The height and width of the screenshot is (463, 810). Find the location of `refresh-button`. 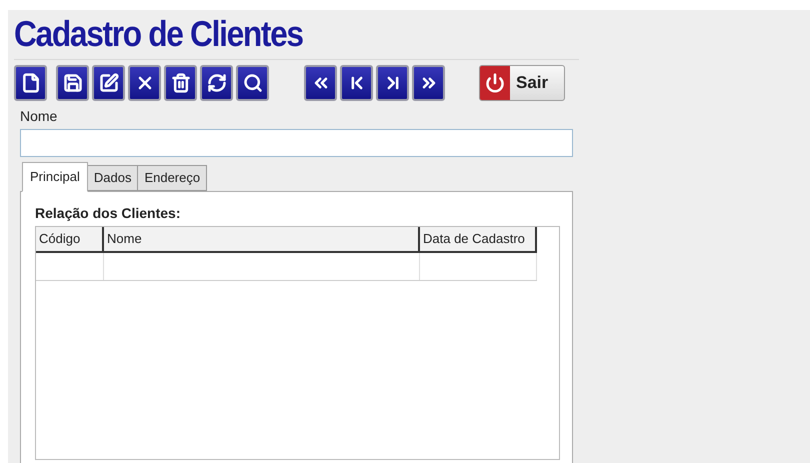

refresh-button is located at coordinates (216, 82).